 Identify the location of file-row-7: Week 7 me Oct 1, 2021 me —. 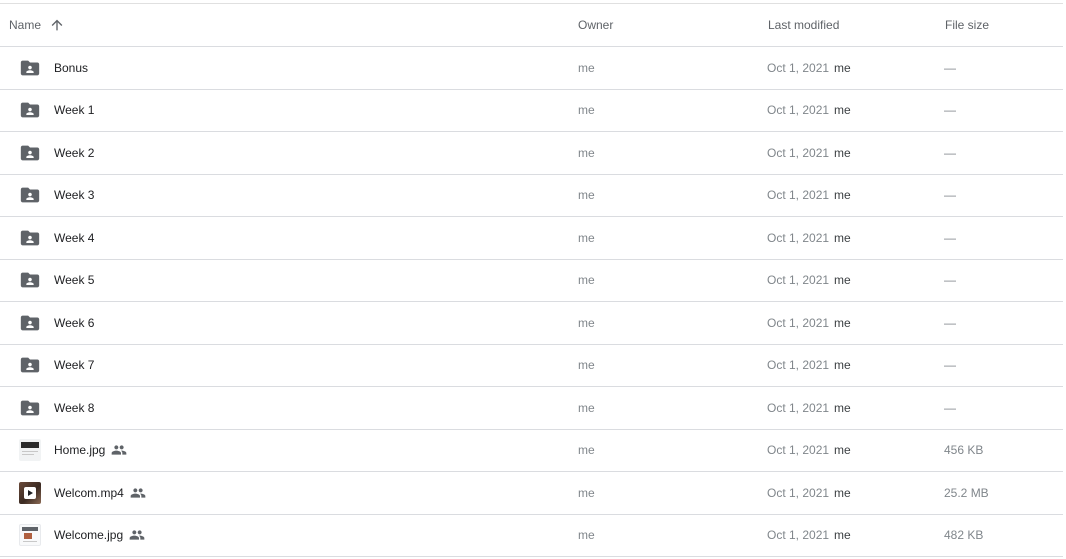
(531, 366).